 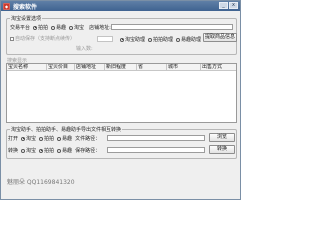 I want to click on settings-group-title: 淘宝设置选项, so click(x=26, y=18).